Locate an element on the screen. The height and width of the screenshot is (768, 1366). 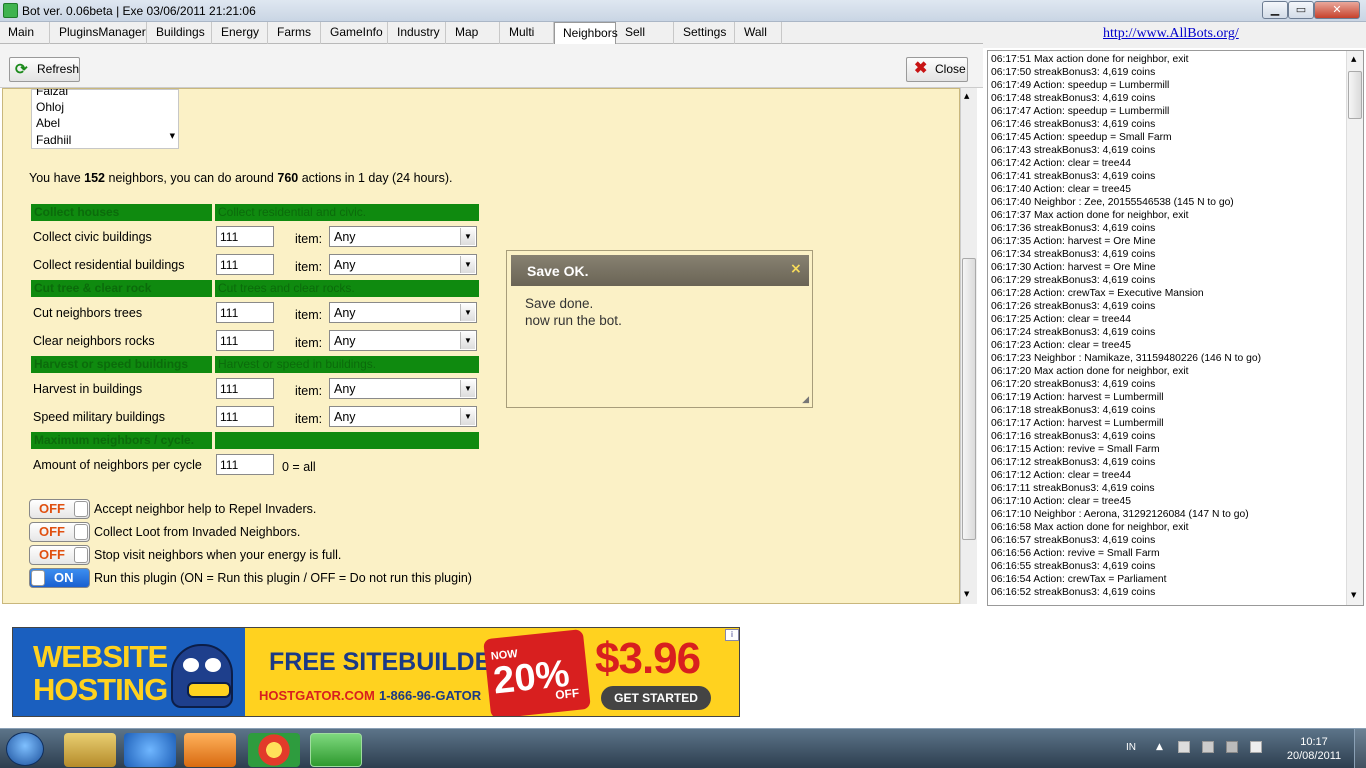
tab-pluginsmanager: PluginsManager is located at coordinates (99, 33).